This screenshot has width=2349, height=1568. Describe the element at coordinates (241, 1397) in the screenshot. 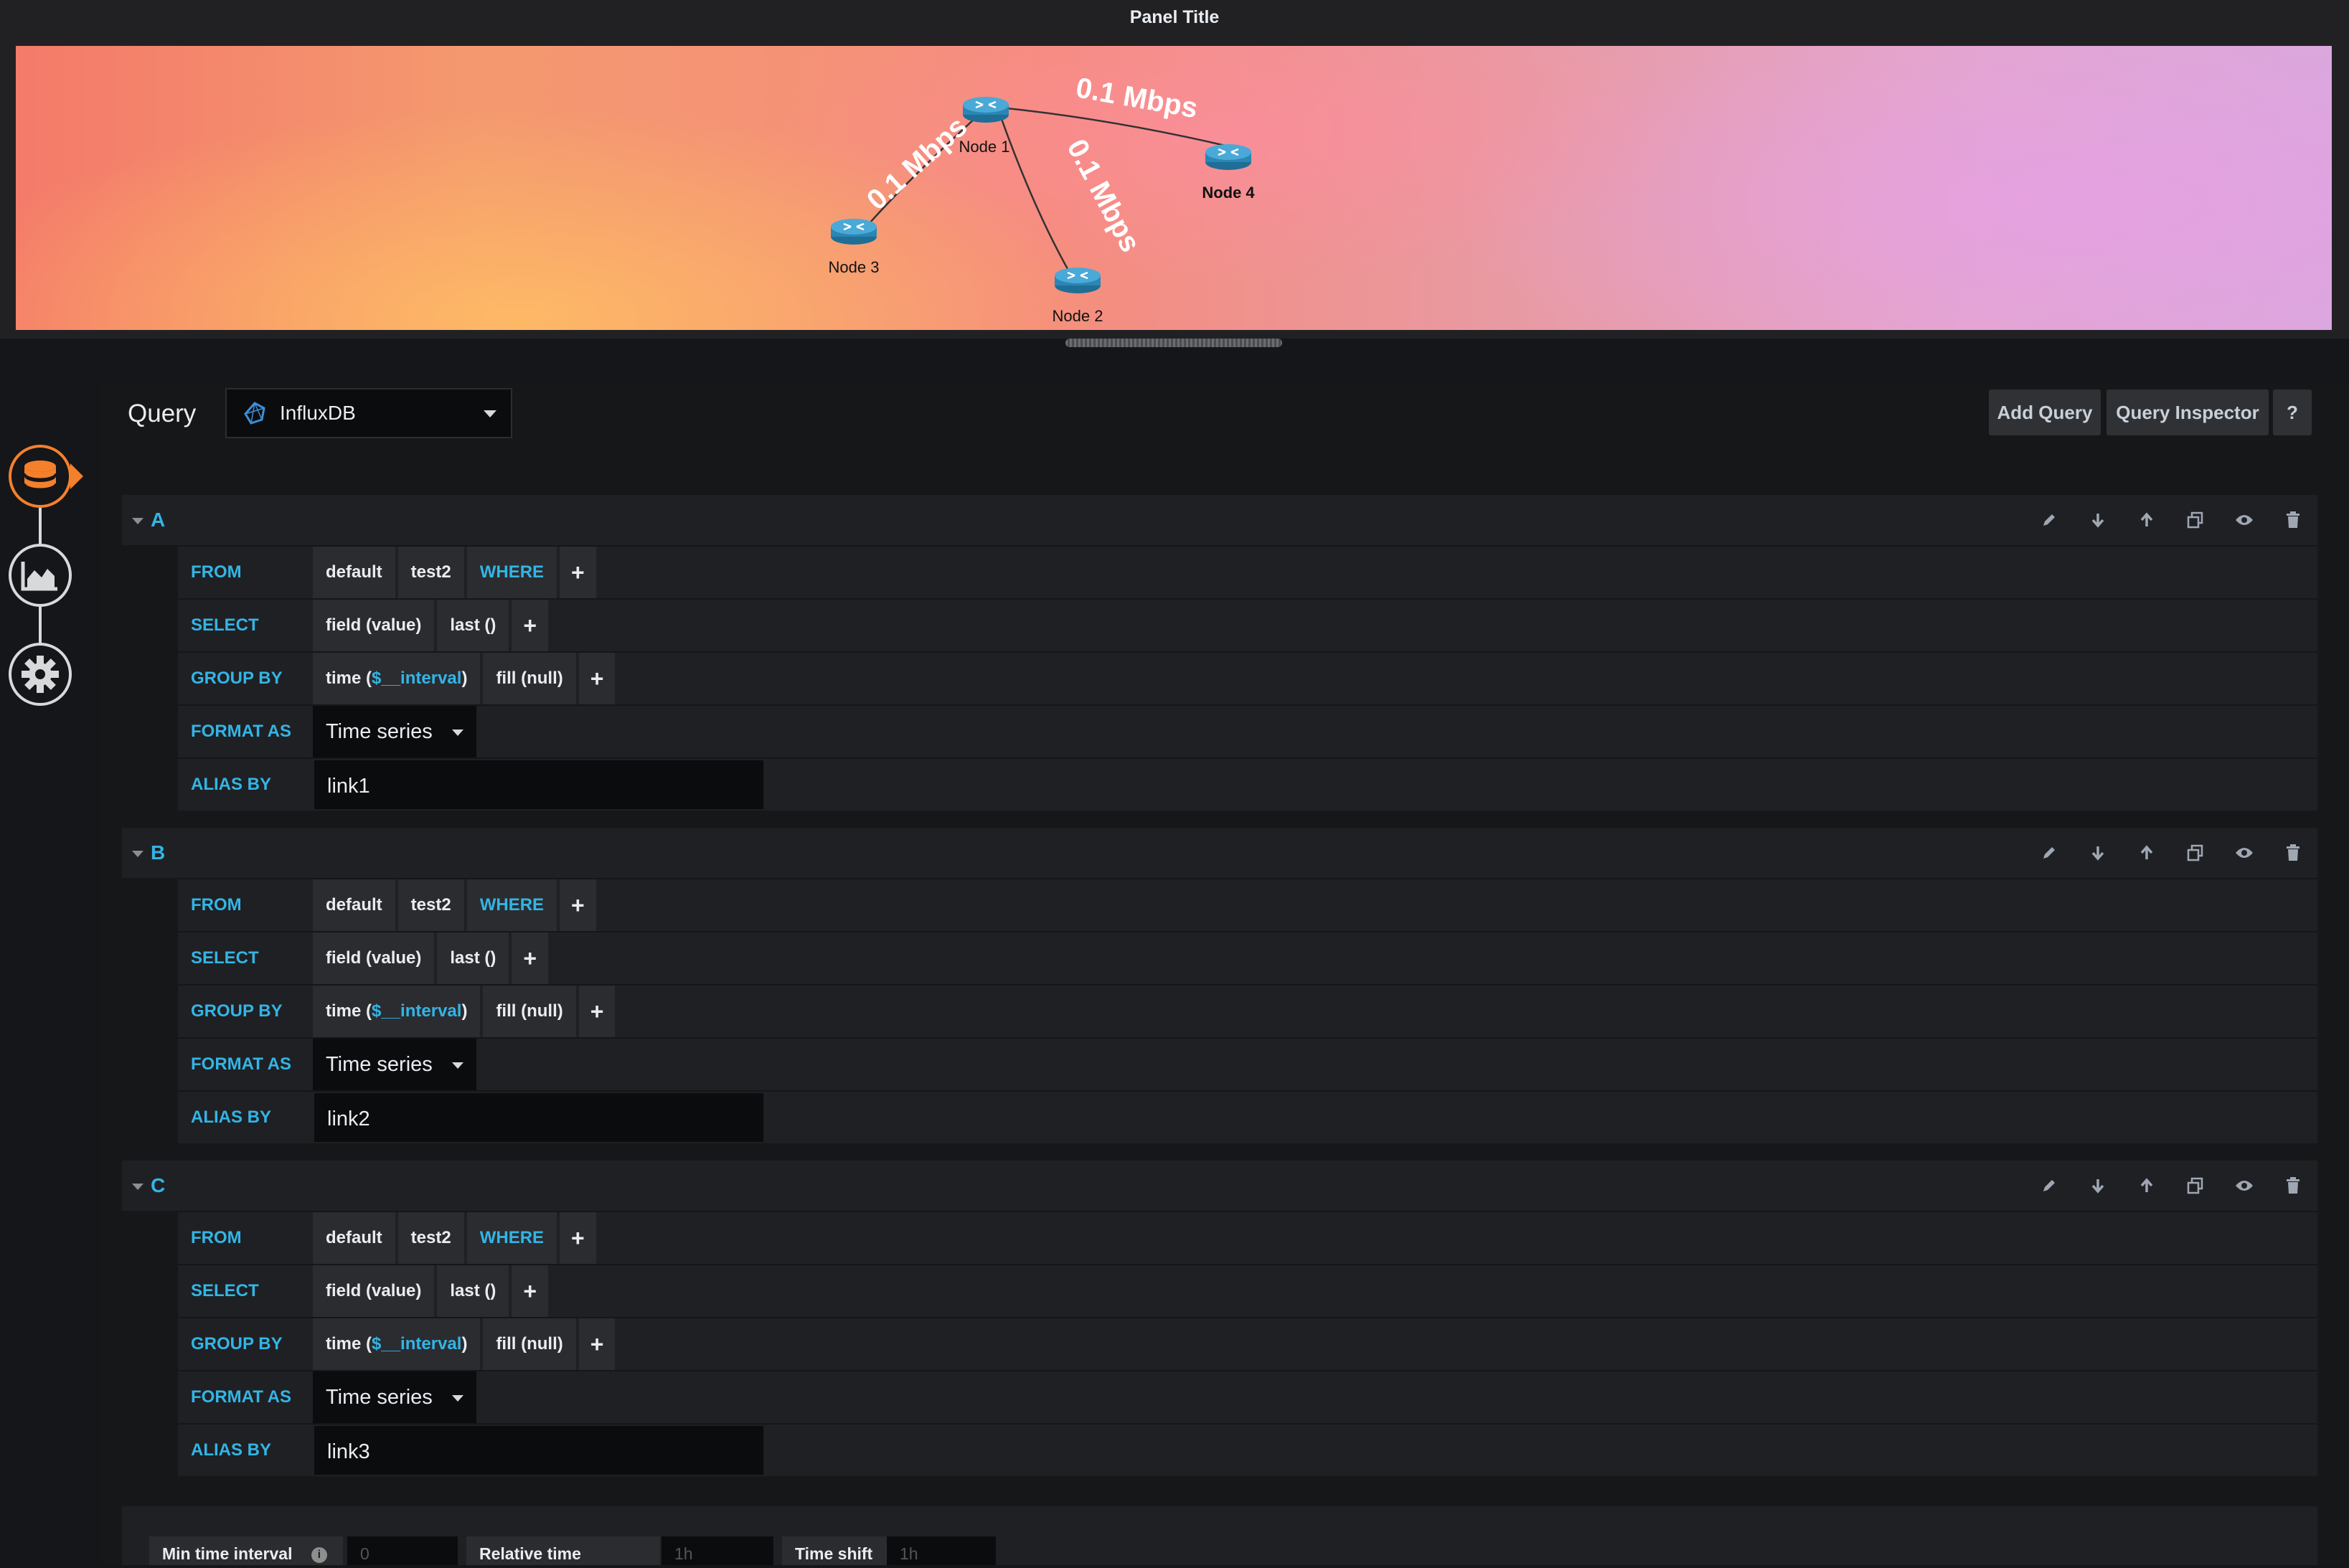

I see `format-as-keyword: FORMAT AS` at that location.